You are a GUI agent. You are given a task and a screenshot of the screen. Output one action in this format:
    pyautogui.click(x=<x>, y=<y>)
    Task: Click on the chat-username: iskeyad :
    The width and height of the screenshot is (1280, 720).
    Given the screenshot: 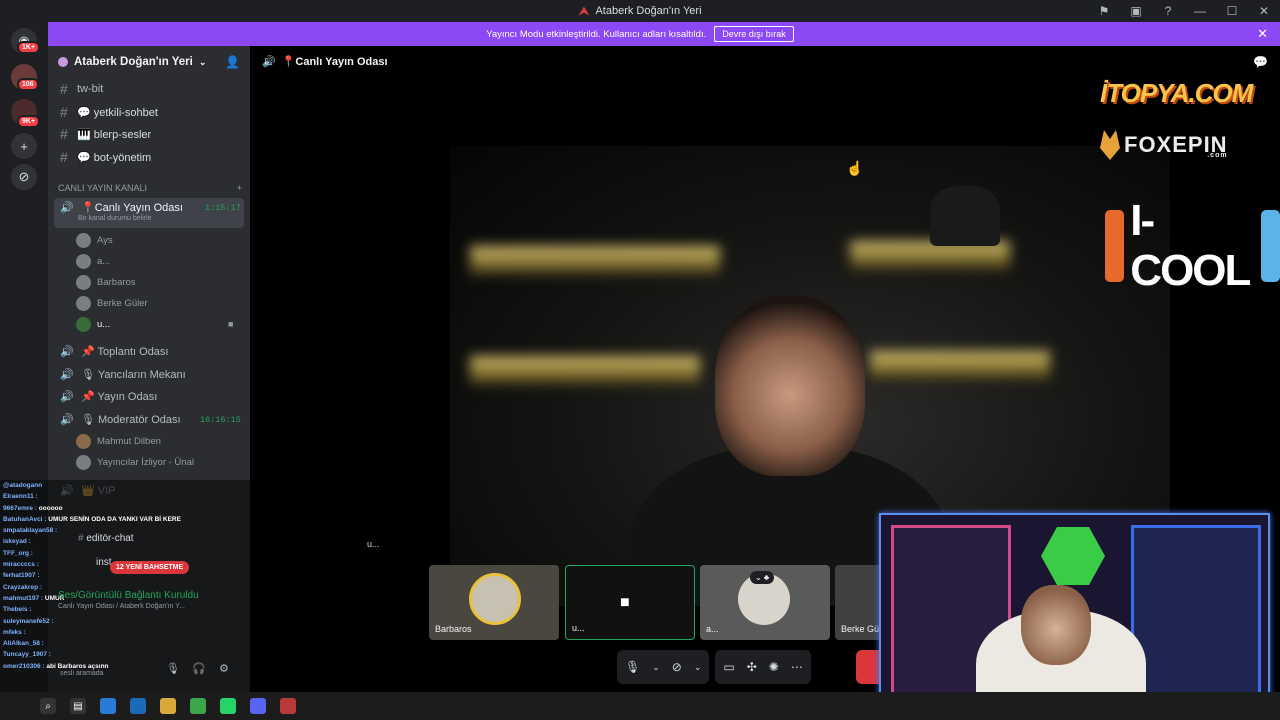 What is the action you would take?
    pyautogui.click(x=17, y=542)
    